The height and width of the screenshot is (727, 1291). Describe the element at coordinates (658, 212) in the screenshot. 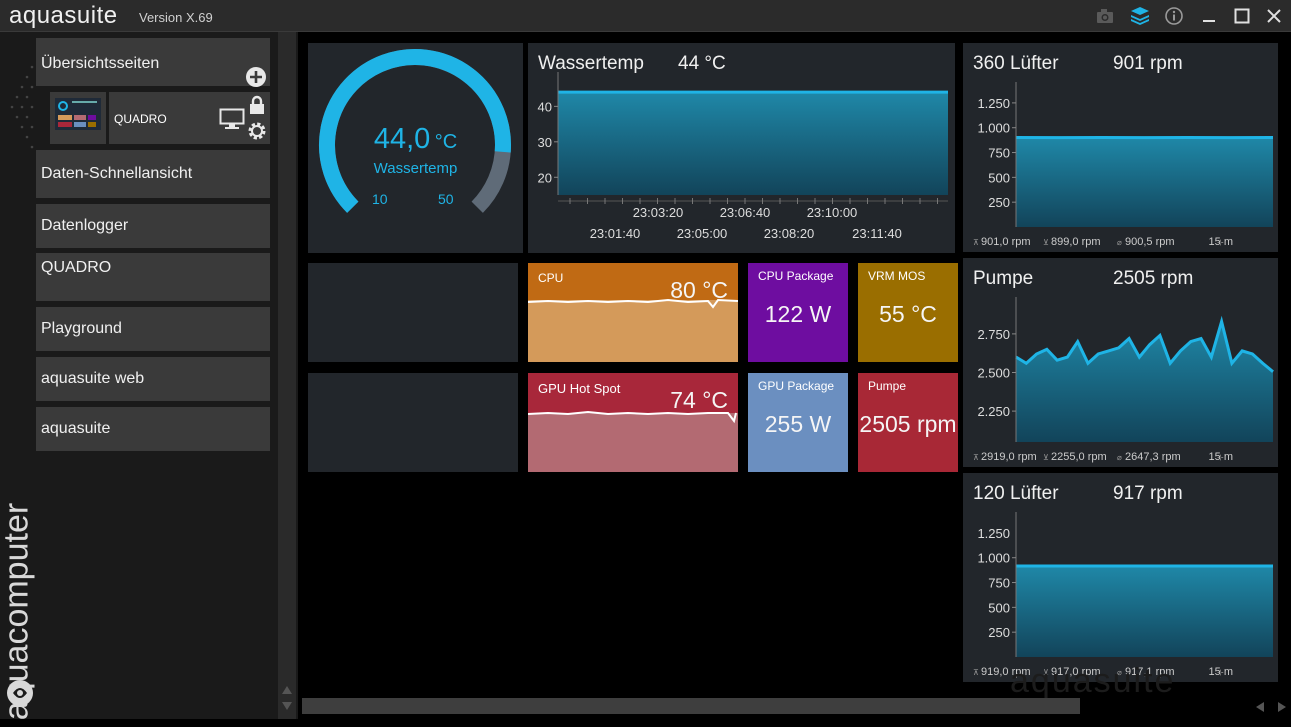

I see `x-tick-label: 23:03:20` at that location.